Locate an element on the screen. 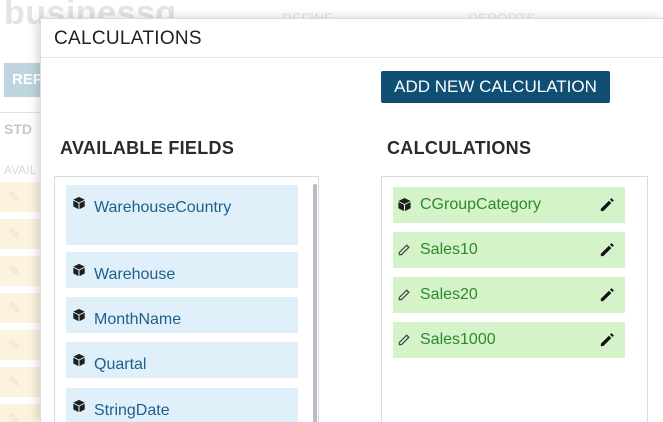 Image resolution: width=663 pixels, height=422 pixels. calc-item-sales20: Sales20 is located at coordinates (509, 295).